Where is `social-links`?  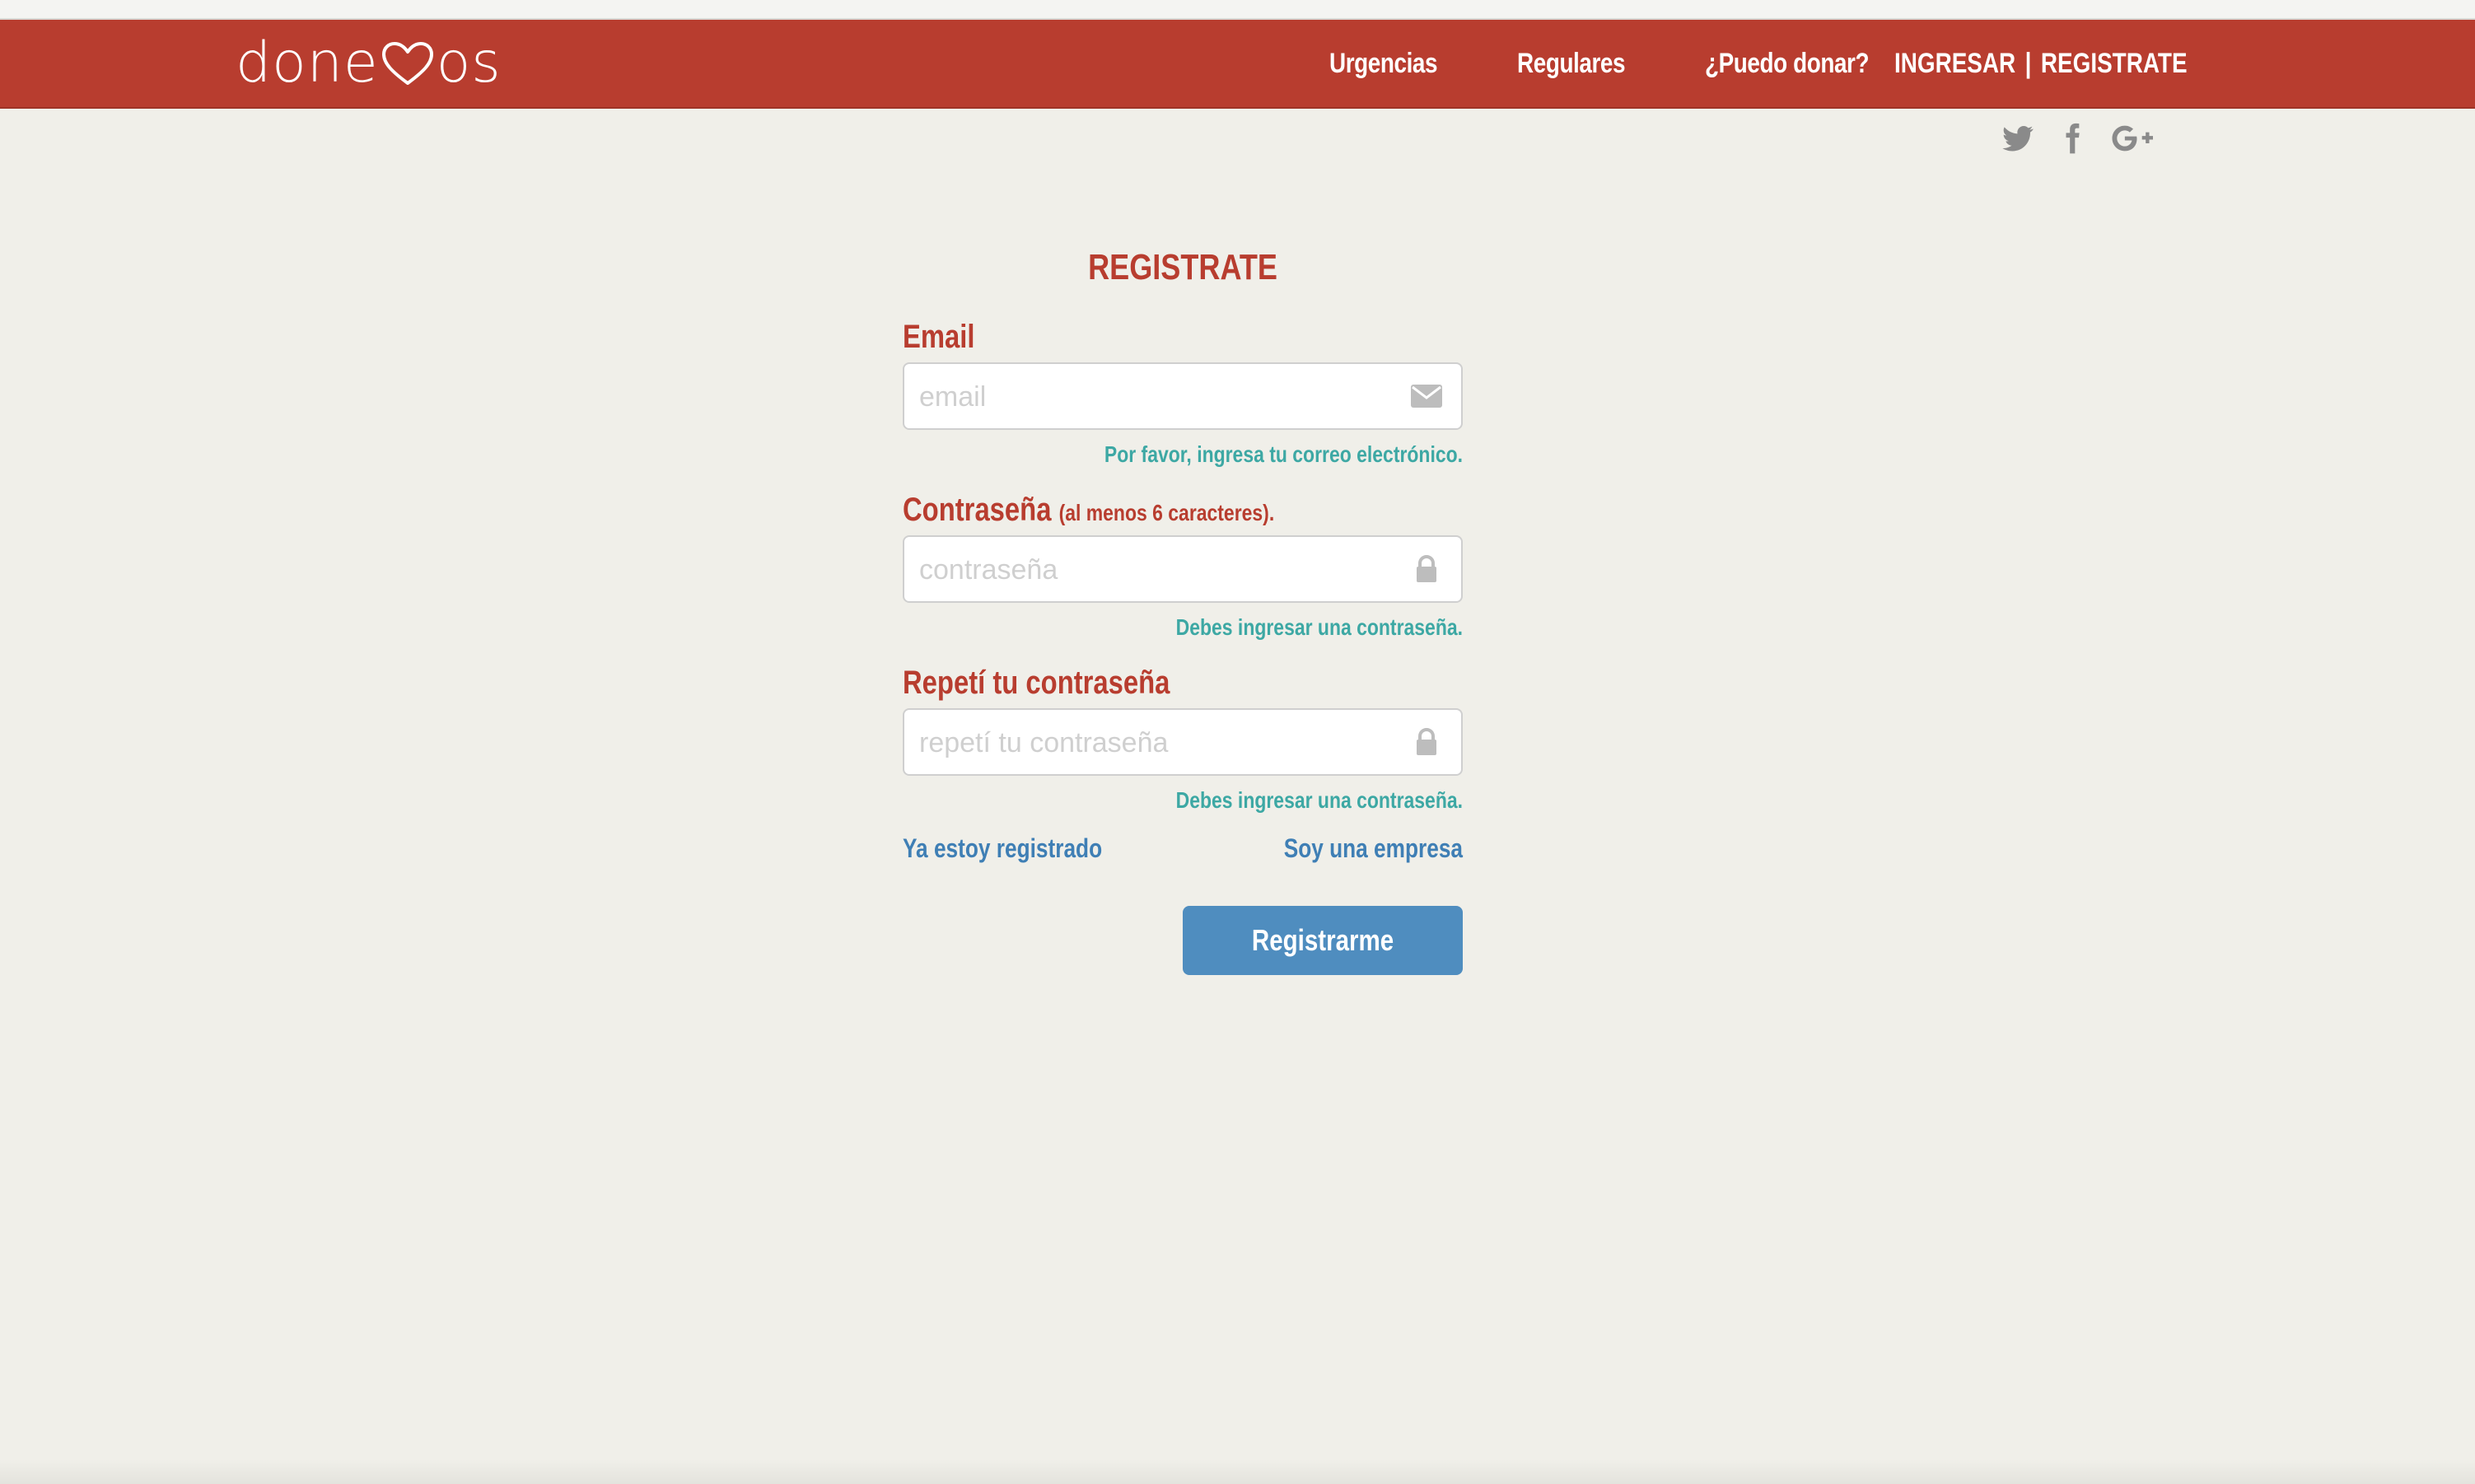 social-links is located at coordinates (2078, 138).